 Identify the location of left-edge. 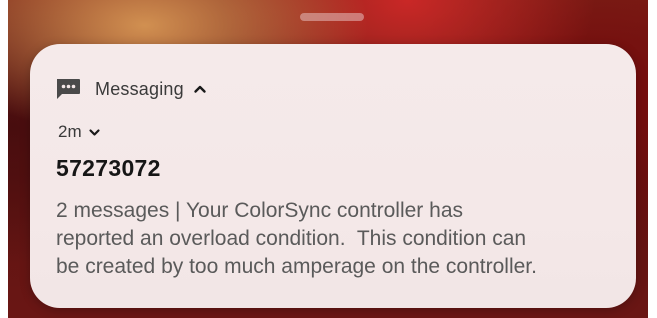
(4, 159).